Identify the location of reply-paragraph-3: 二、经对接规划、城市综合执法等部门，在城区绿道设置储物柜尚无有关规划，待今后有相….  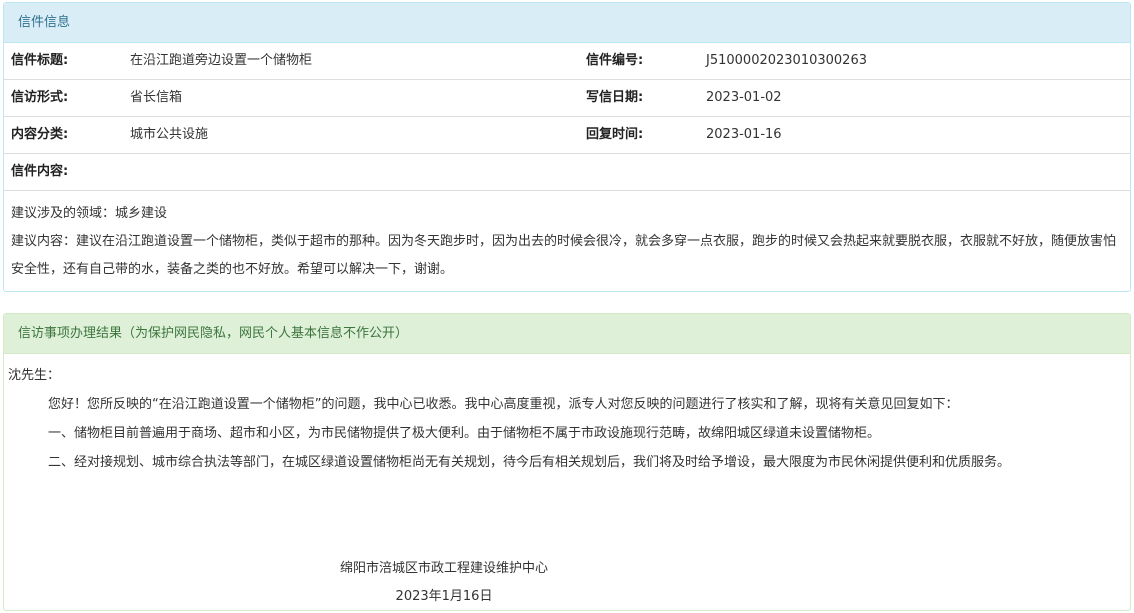
(529, 462).